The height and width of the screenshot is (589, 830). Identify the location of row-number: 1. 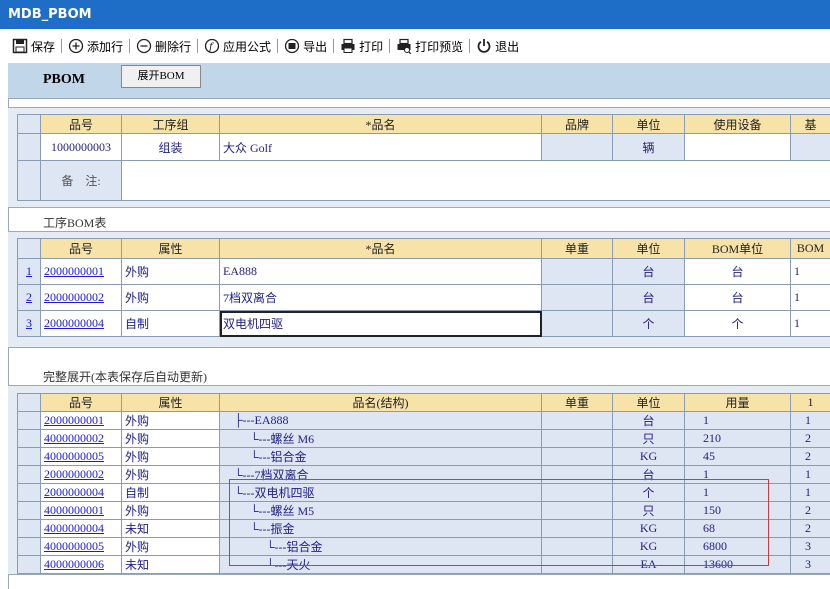
(29, 271).